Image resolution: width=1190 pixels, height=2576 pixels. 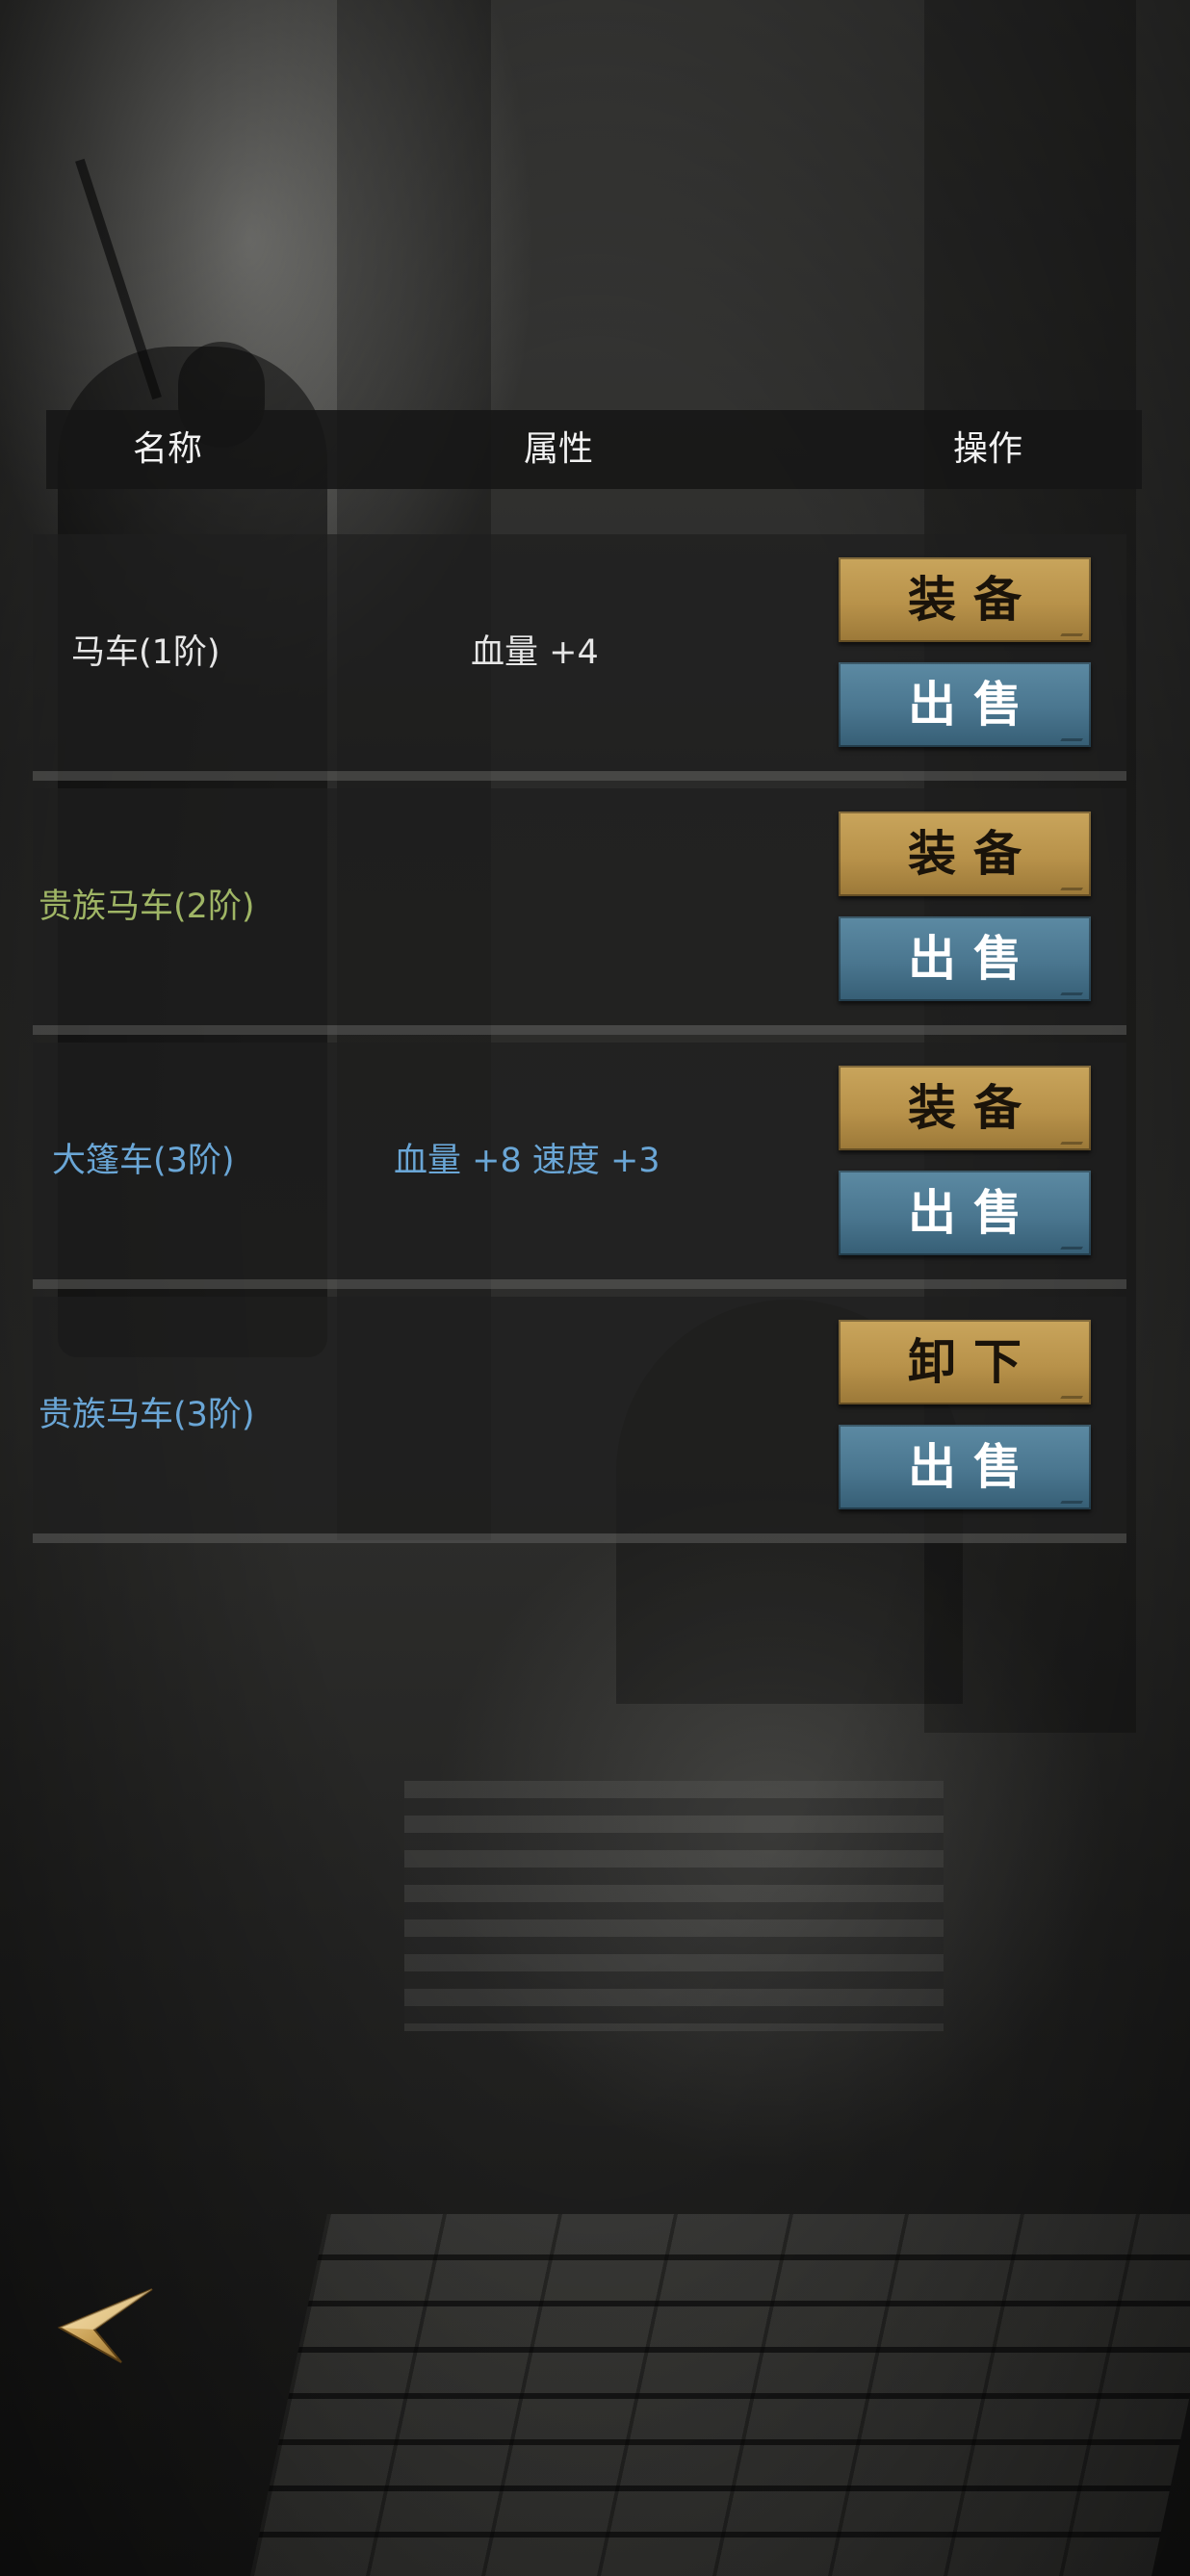 I want to click on item-attribute: 血量 +8 速度 +3, so click(x=527, y=1161).